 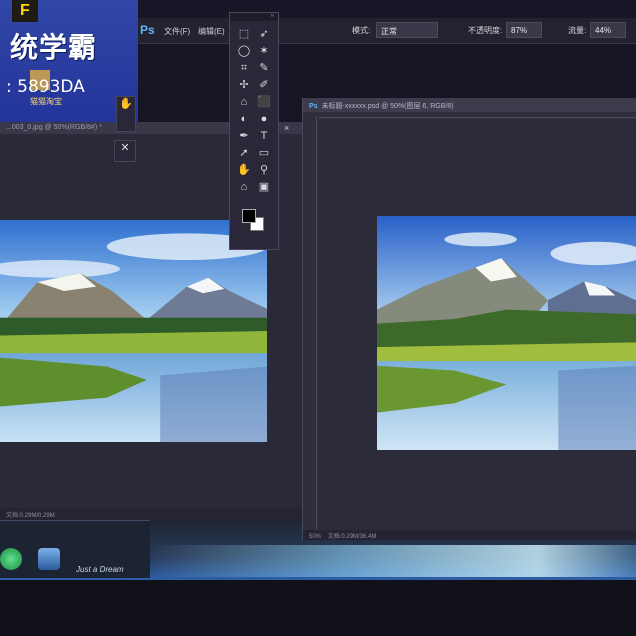 What do you see at coordinates (524, 30) in the screenshot?
I see `opacity-field: 87%` at bounding box center [524, 30].